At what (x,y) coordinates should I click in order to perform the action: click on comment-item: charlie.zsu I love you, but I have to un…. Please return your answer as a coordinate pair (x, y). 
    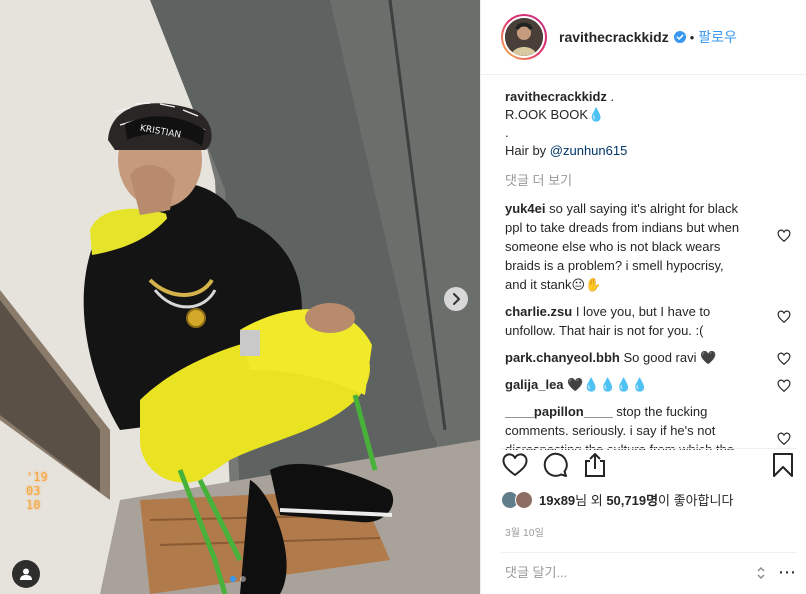
    Looking at the image, I should click on (650, 321).